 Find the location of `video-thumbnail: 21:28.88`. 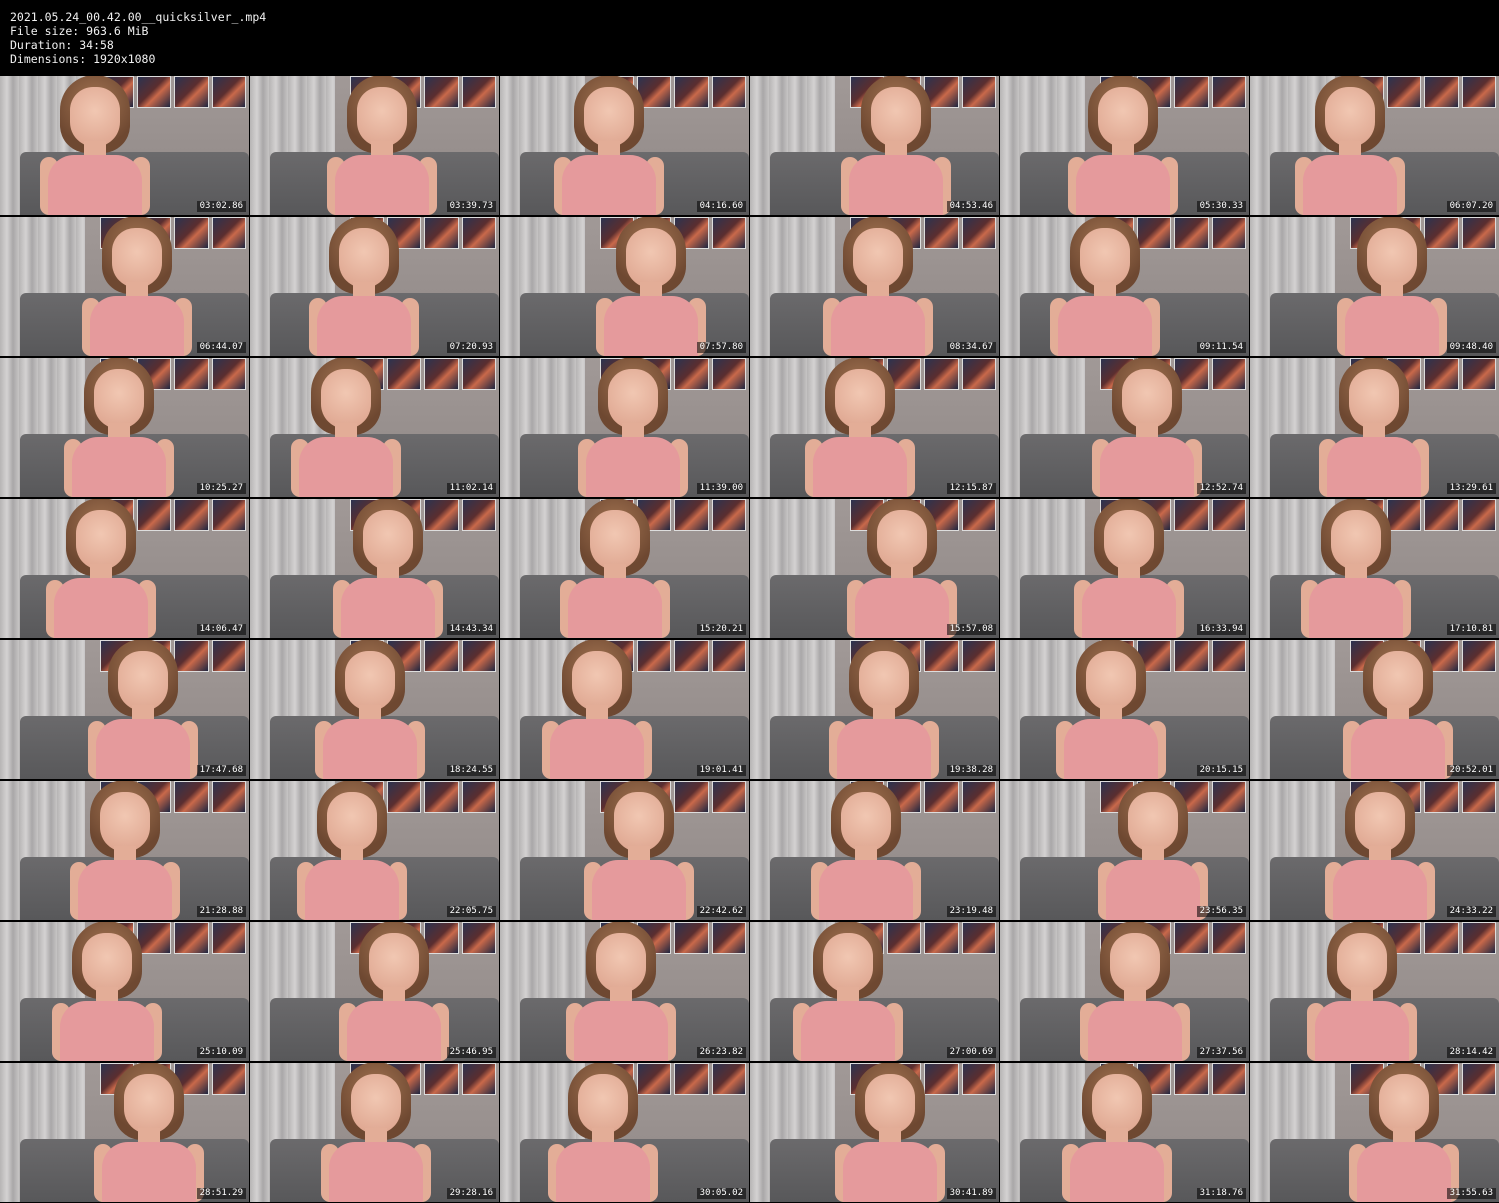

video-thumbnail: 21:28.88 is located at coordinates (124, 850).